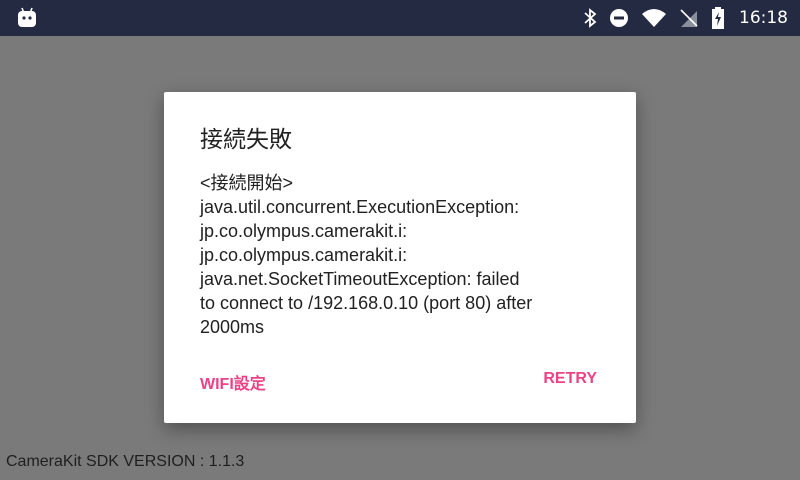 The image size is (800, 480). I want to click on wifi-settings-button: WIFI設定, so click(233, 382).